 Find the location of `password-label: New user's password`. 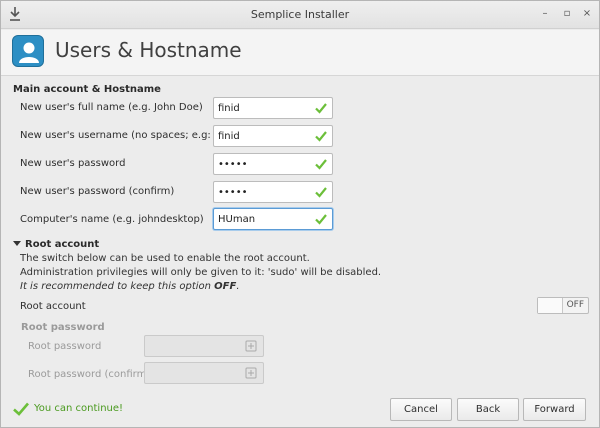

password-label: New user's password is located at coordinates (73, 163).